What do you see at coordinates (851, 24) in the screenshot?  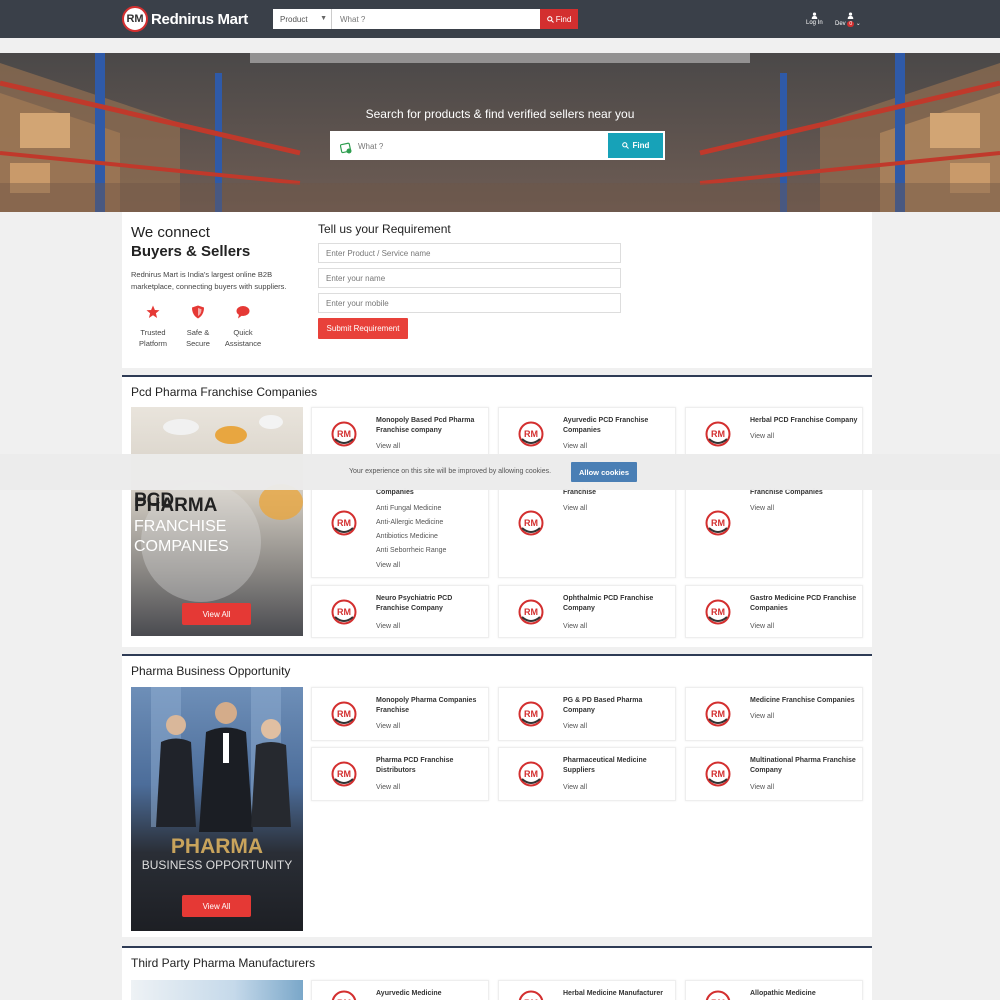 I see `notification-badge: 0` at bounding box center [851, 24].